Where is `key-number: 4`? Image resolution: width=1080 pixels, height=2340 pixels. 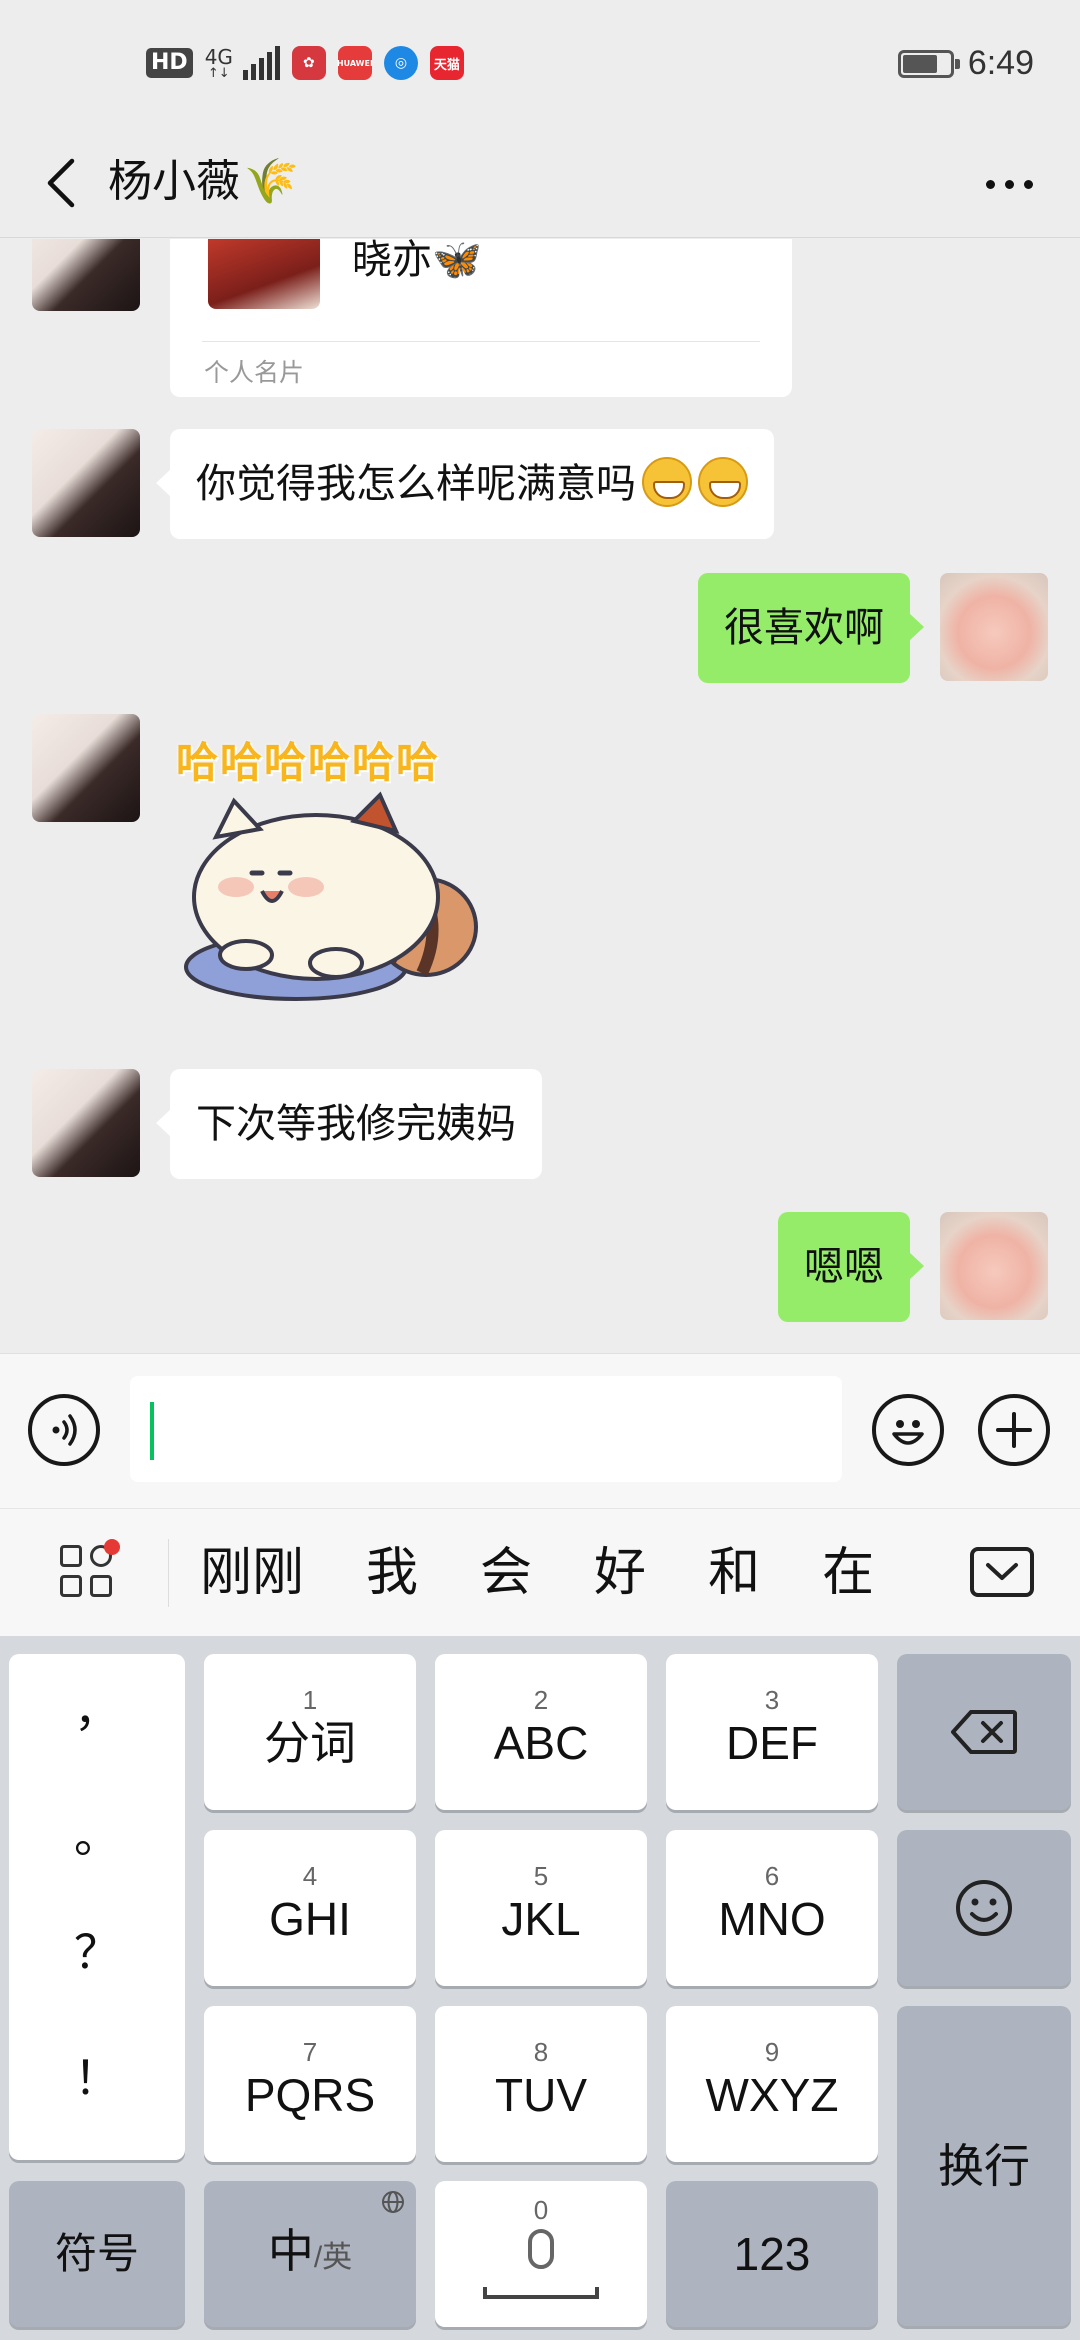 key-number: 4 is located at coordinates (310, 1876).